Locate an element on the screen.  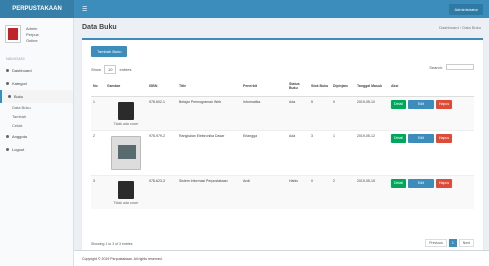
sidebar-header: NAVIGASI is located at coordinates (15, 58).